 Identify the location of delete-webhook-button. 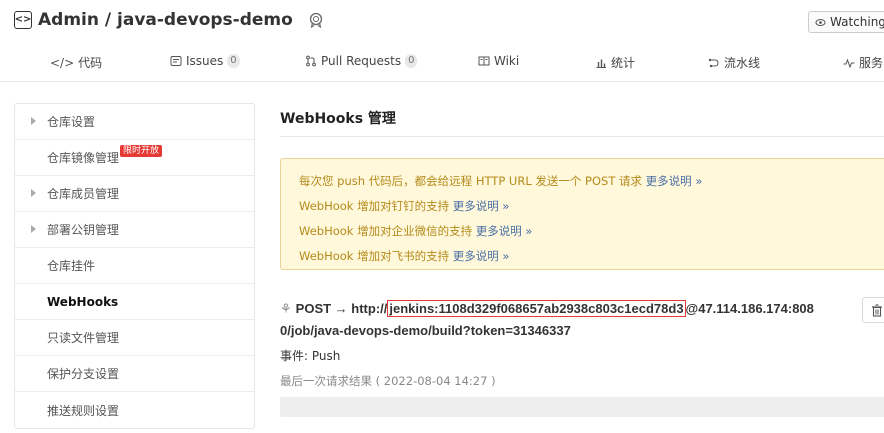
(873, 310).